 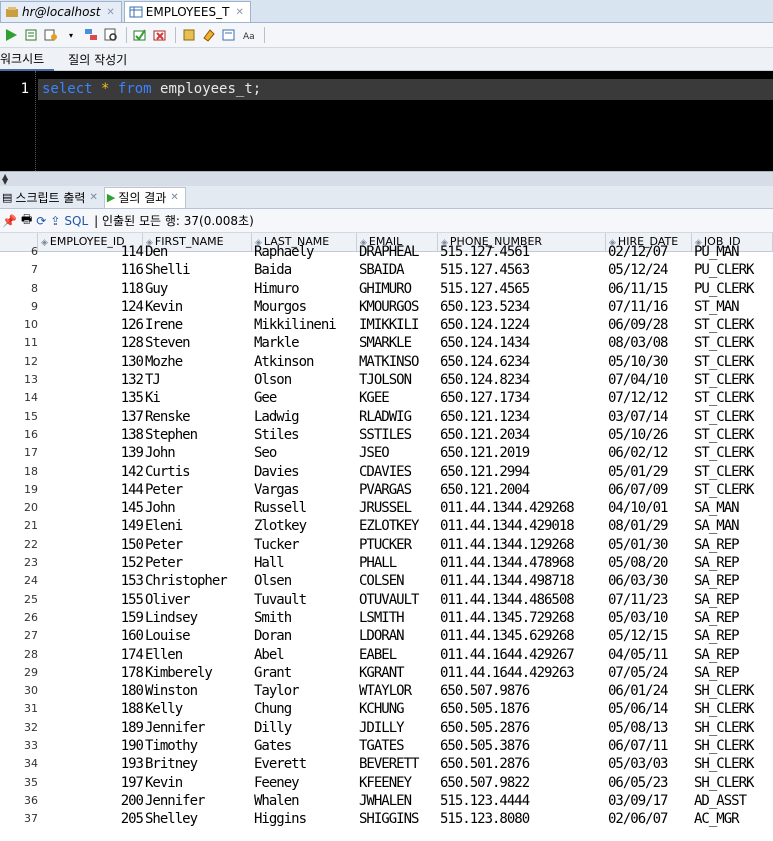 I want to click on cell-first-name: Guy, so click(x=156, y=289).